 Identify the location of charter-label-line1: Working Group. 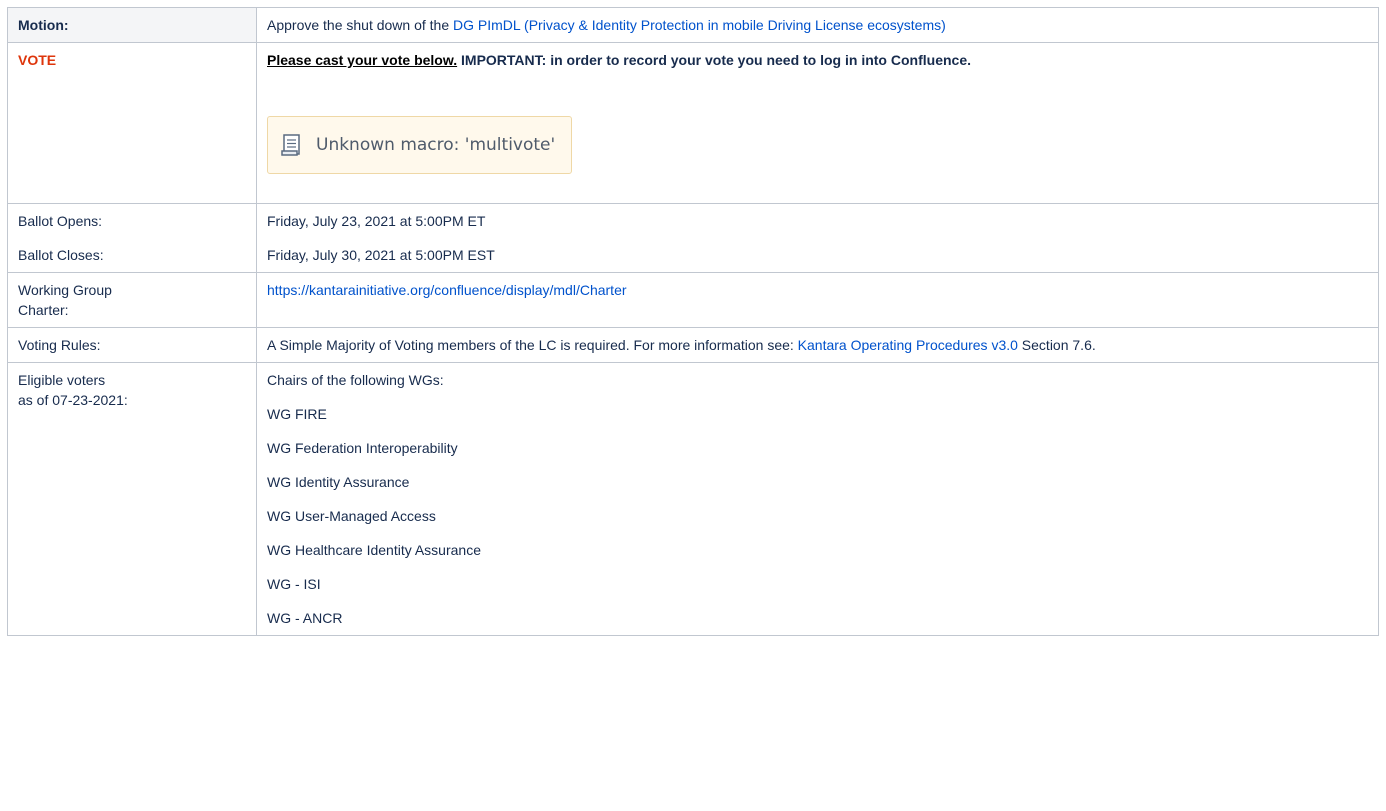
(65, 290).